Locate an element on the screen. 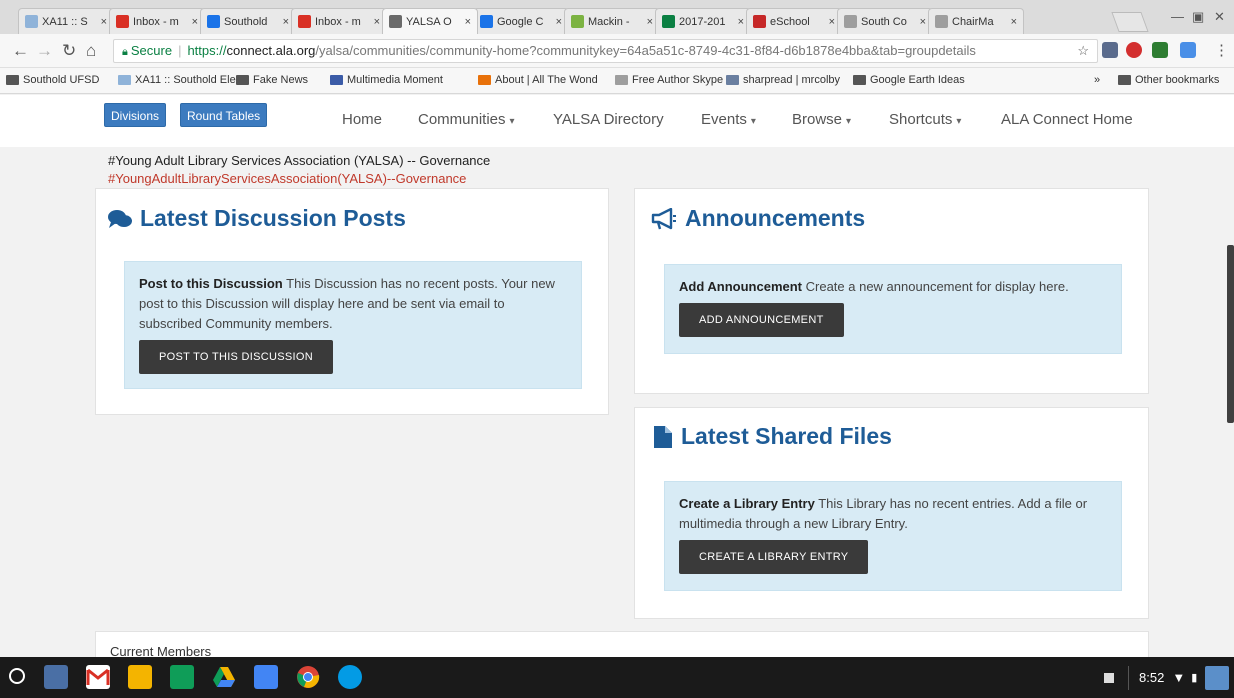 The image size is (1234, 698). tab-title: 2017-201 is located at coordinates (702, 21).